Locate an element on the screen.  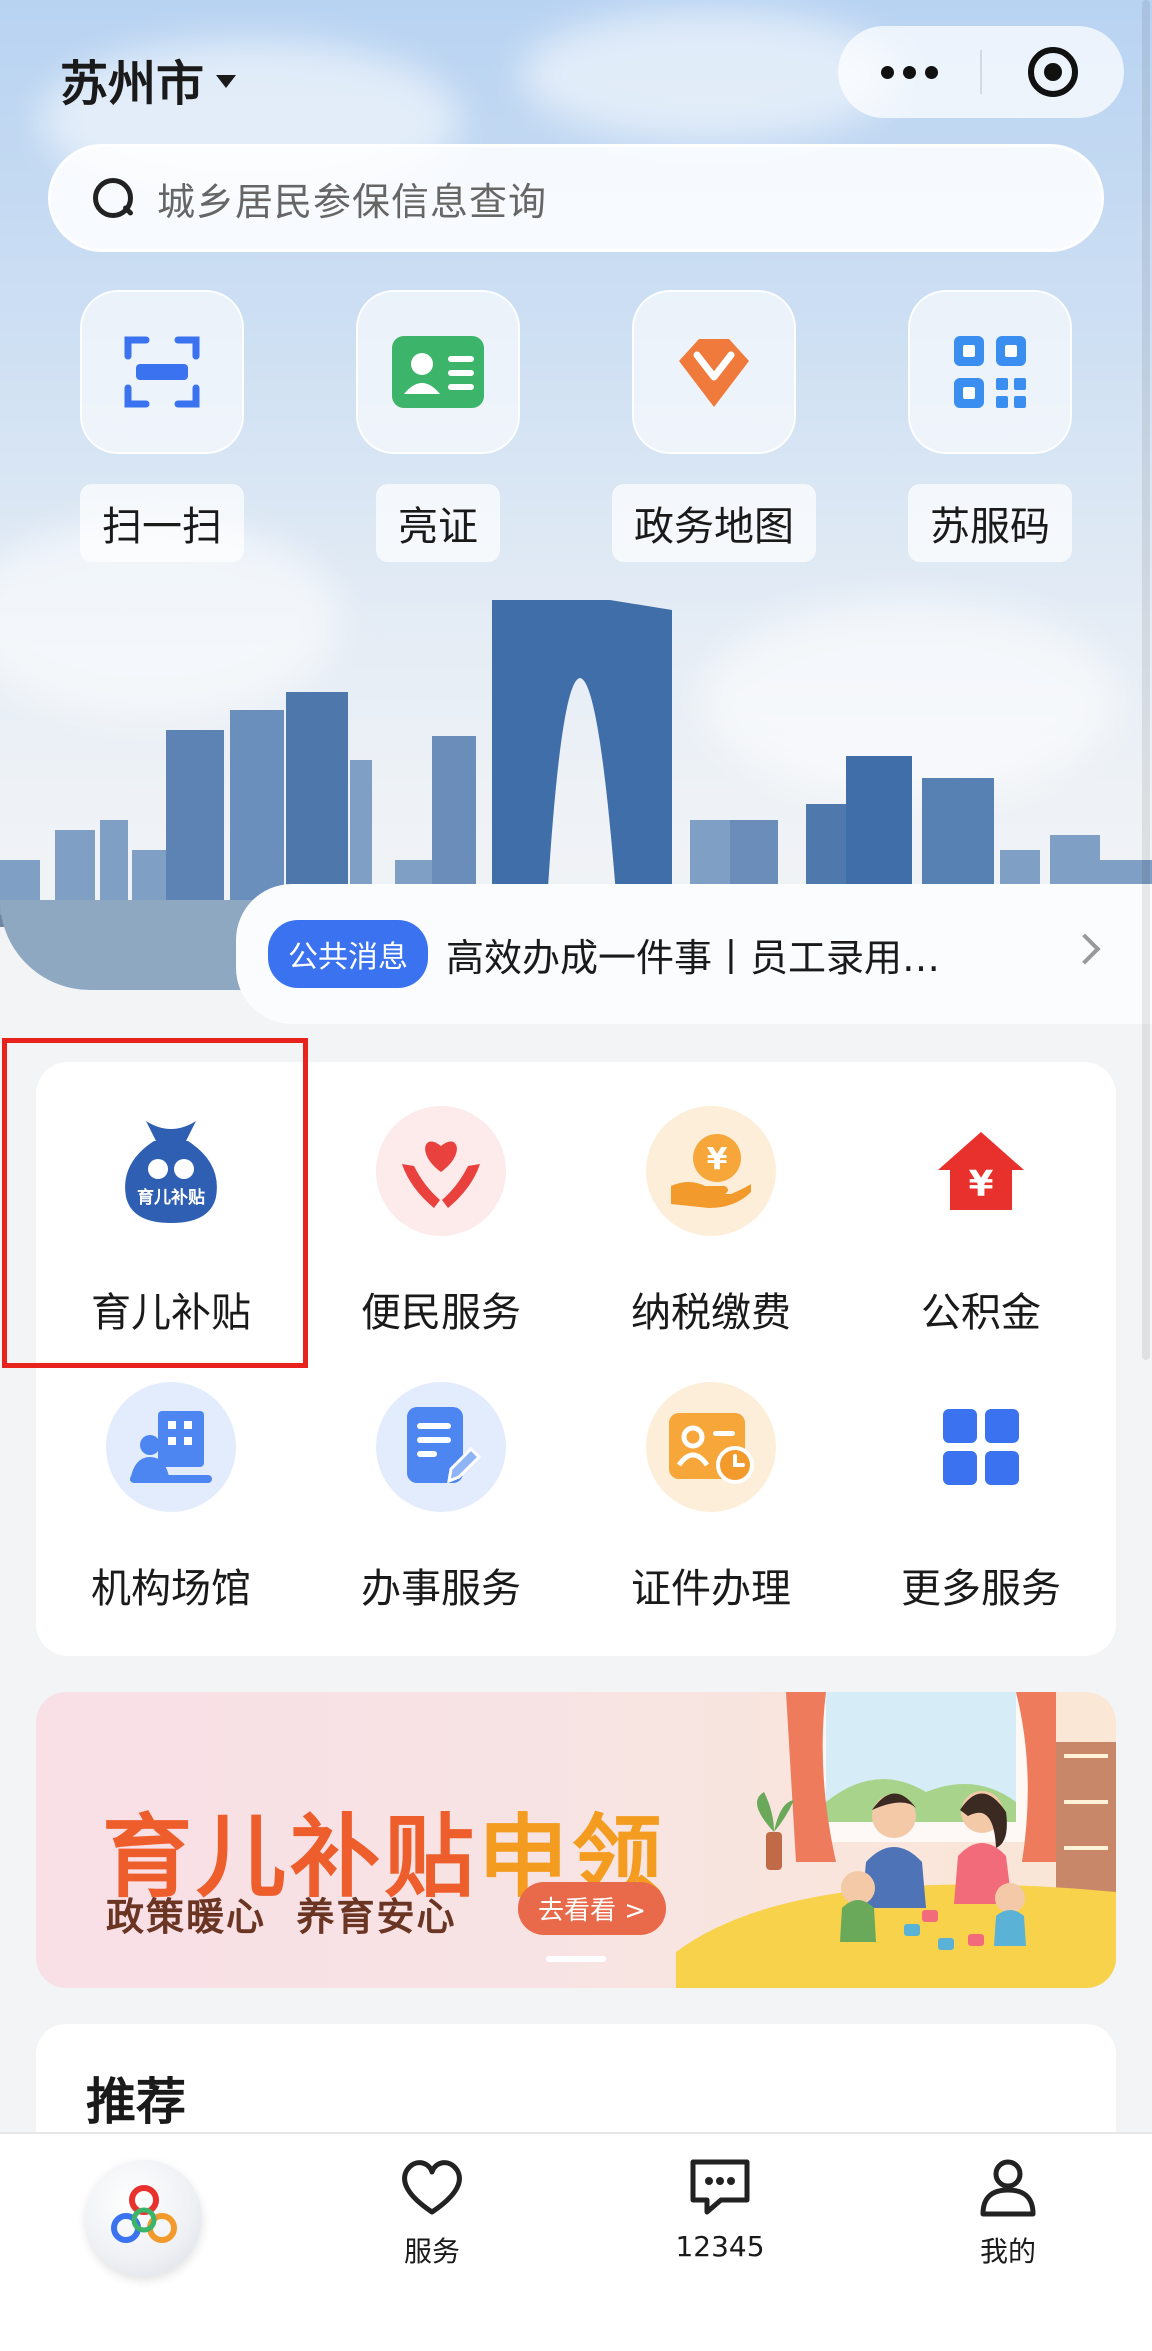
quick-action-scan: 扫一扫 is located at coordinates (162, 426).